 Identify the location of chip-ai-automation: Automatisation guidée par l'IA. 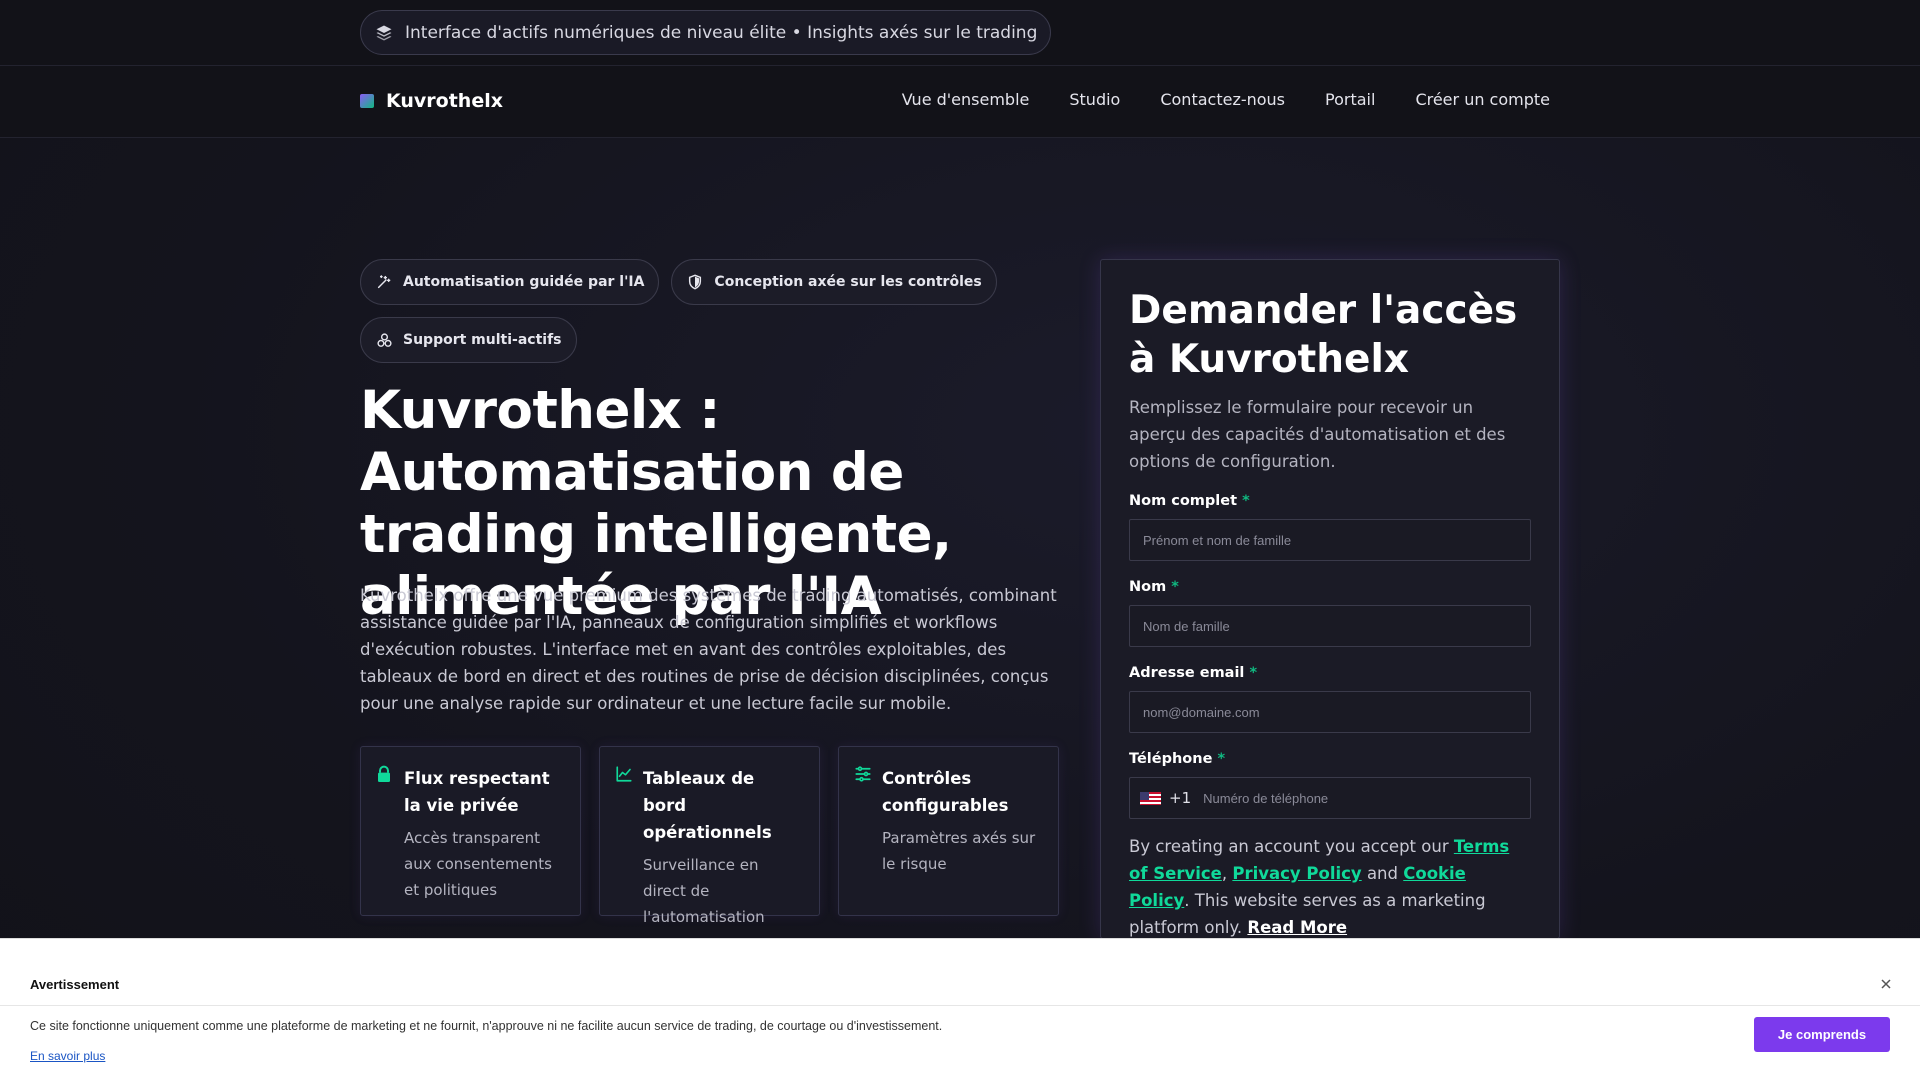
(510, 282).